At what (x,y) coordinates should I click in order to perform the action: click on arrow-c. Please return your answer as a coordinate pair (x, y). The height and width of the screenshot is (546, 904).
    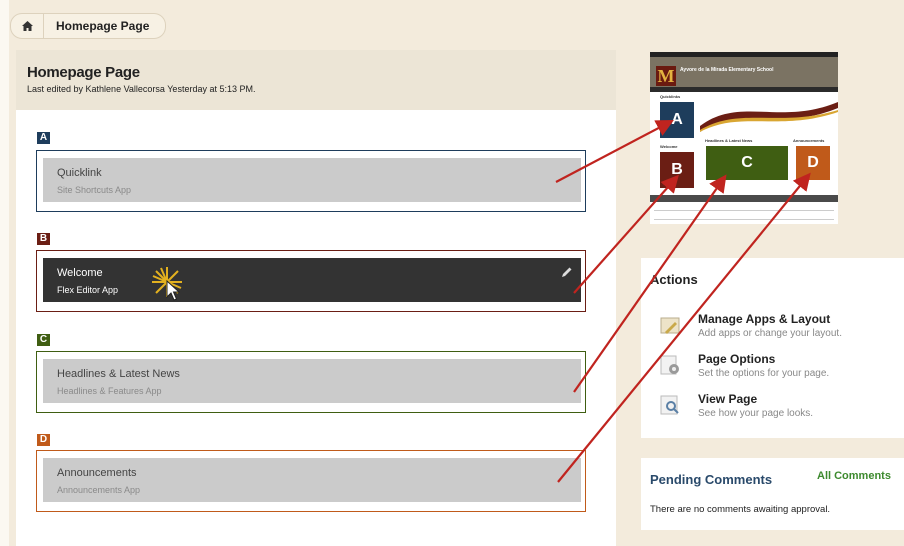
    Looking at the image, I should click on (650, 283).